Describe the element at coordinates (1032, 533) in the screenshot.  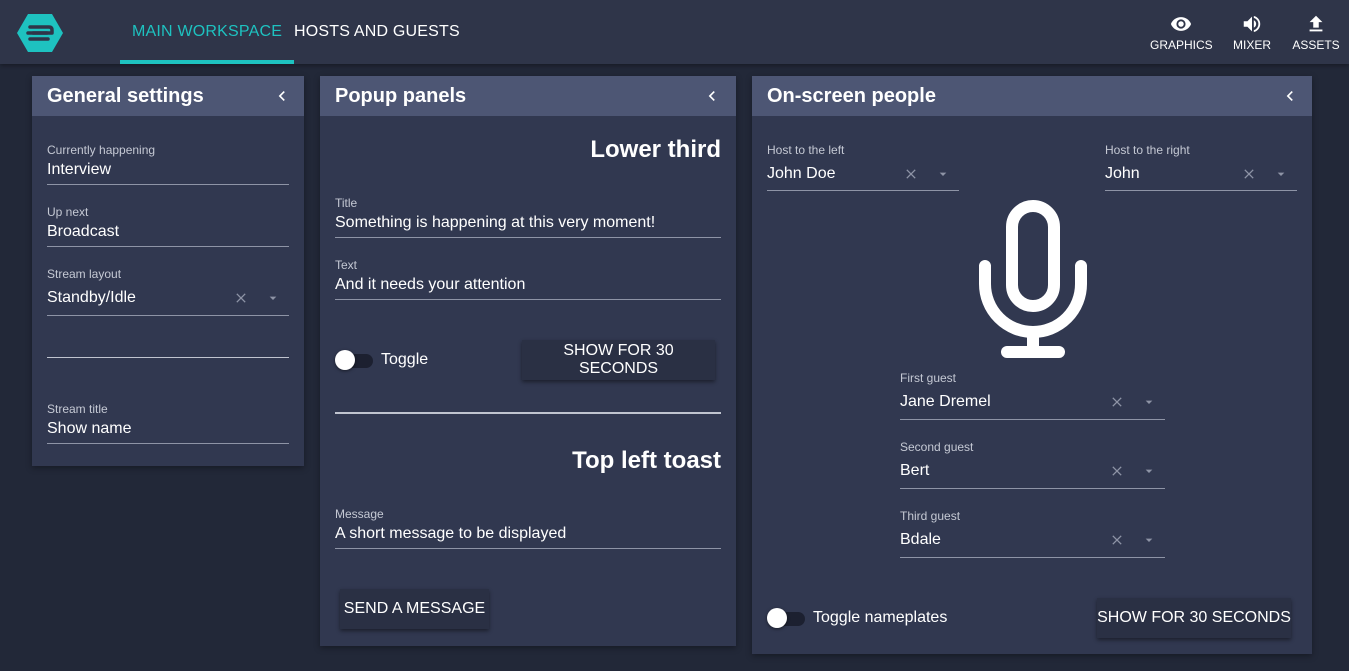
I see `third-guest-select: Third guest Bdale` at that location.